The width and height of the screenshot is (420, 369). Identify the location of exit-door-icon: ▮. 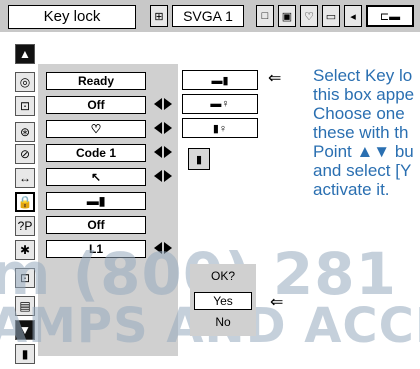
(199, 159).